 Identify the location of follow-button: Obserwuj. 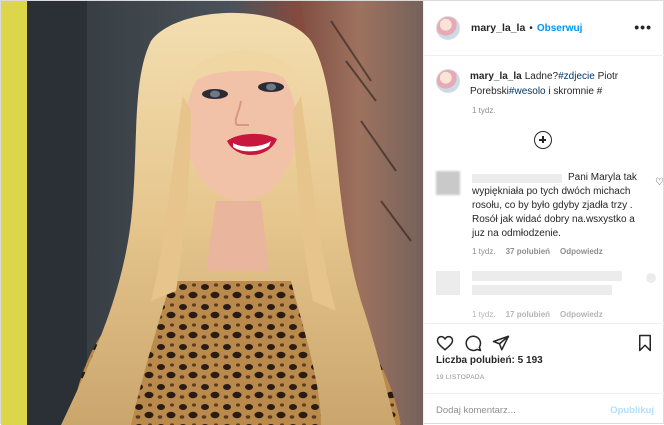
(560, 28).